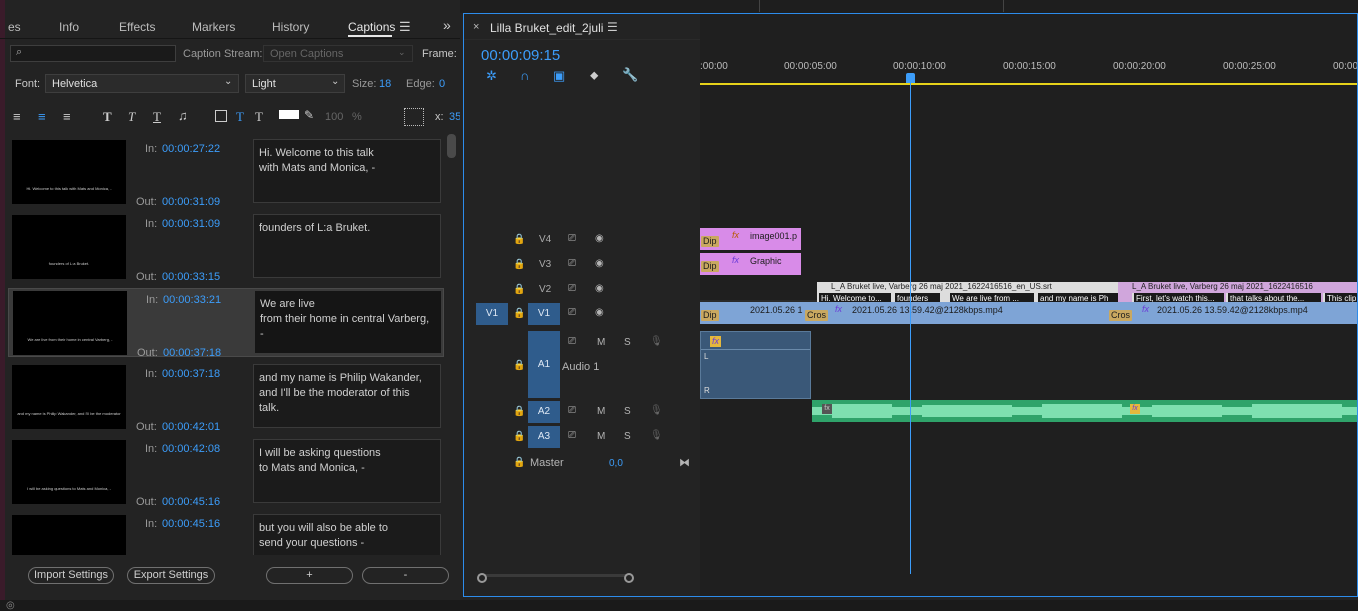 This screenshot has width=1358, height=611. I want to click on in-timecode: 00:00:27:22, so click(191, 149).